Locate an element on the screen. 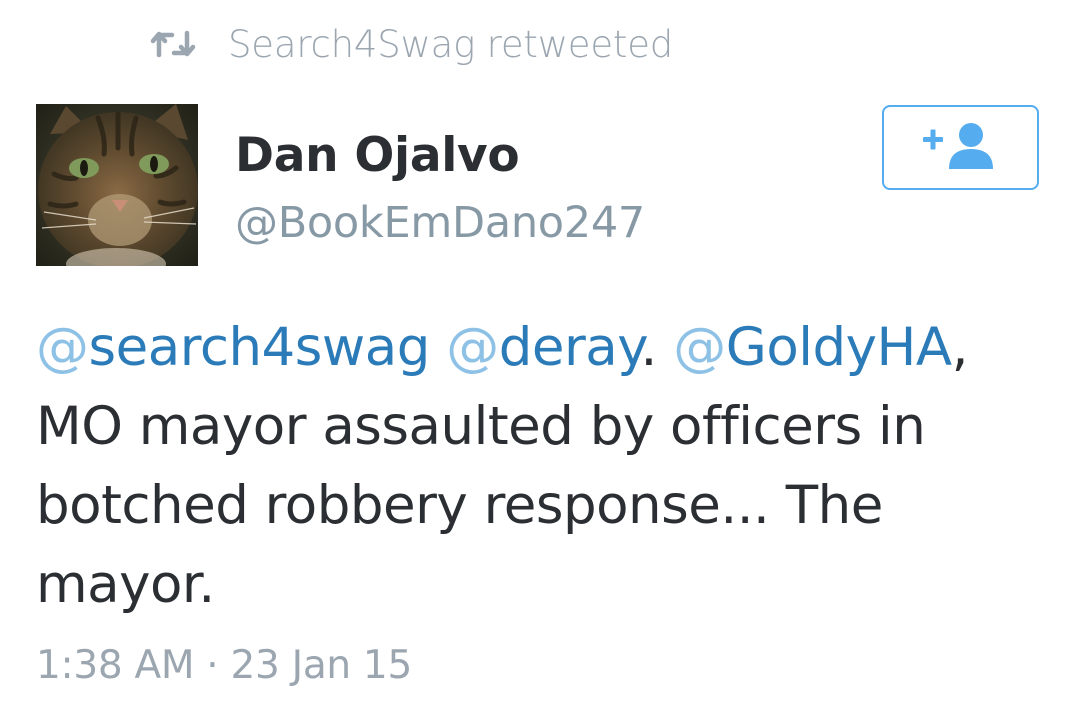 The height and width of the screenshot is (720, 1078). follow-button is located at coordinates (960, 147).